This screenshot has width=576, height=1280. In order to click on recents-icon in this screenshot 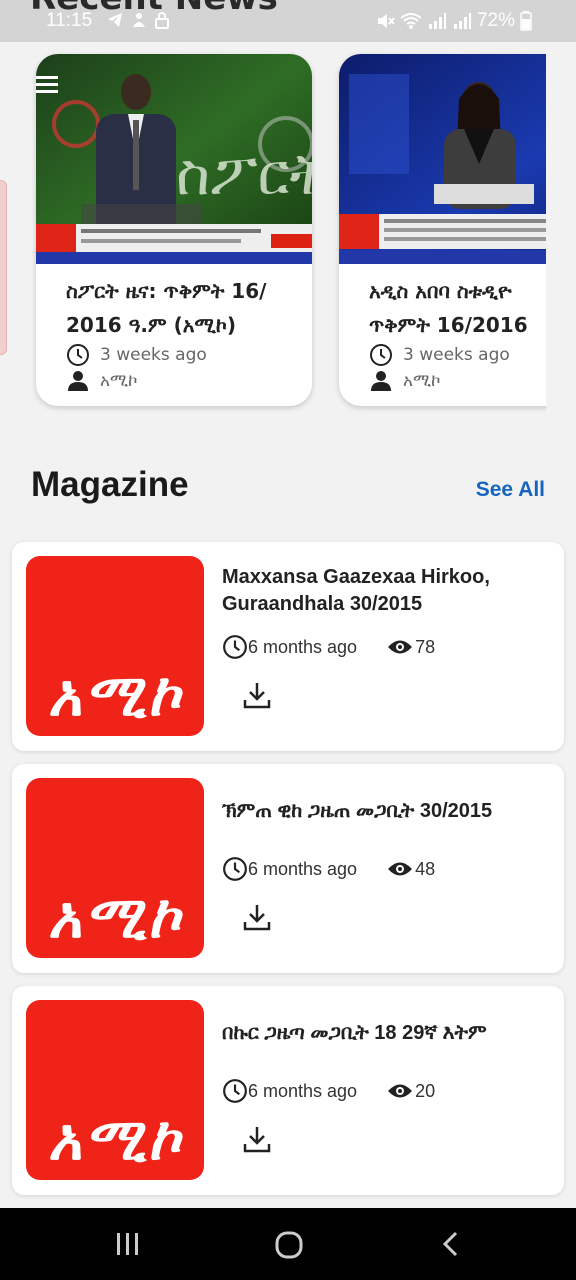, I will do `click(128, 1244)`.